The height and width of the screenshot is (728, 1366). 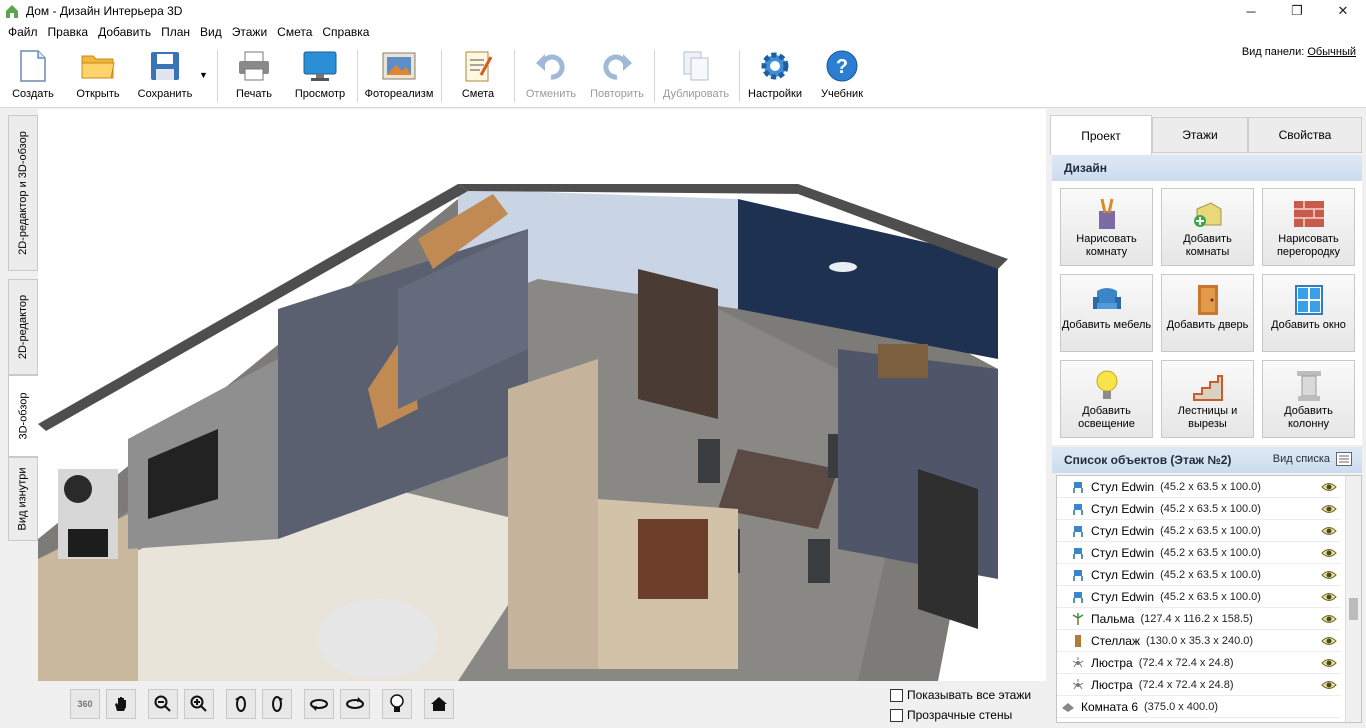 I want to click on toolbar-separator, so click(x=654, y=76).